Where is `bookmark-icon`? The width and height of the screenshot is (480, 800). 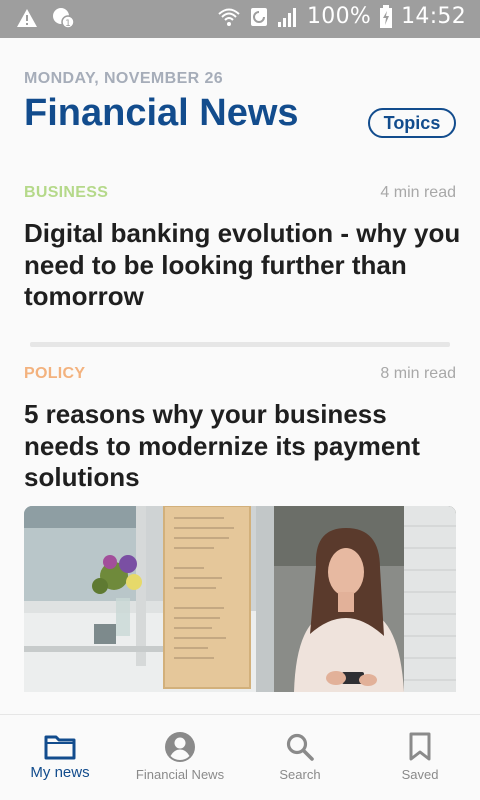
bookmark-icon is located at coordinates (420, 747).